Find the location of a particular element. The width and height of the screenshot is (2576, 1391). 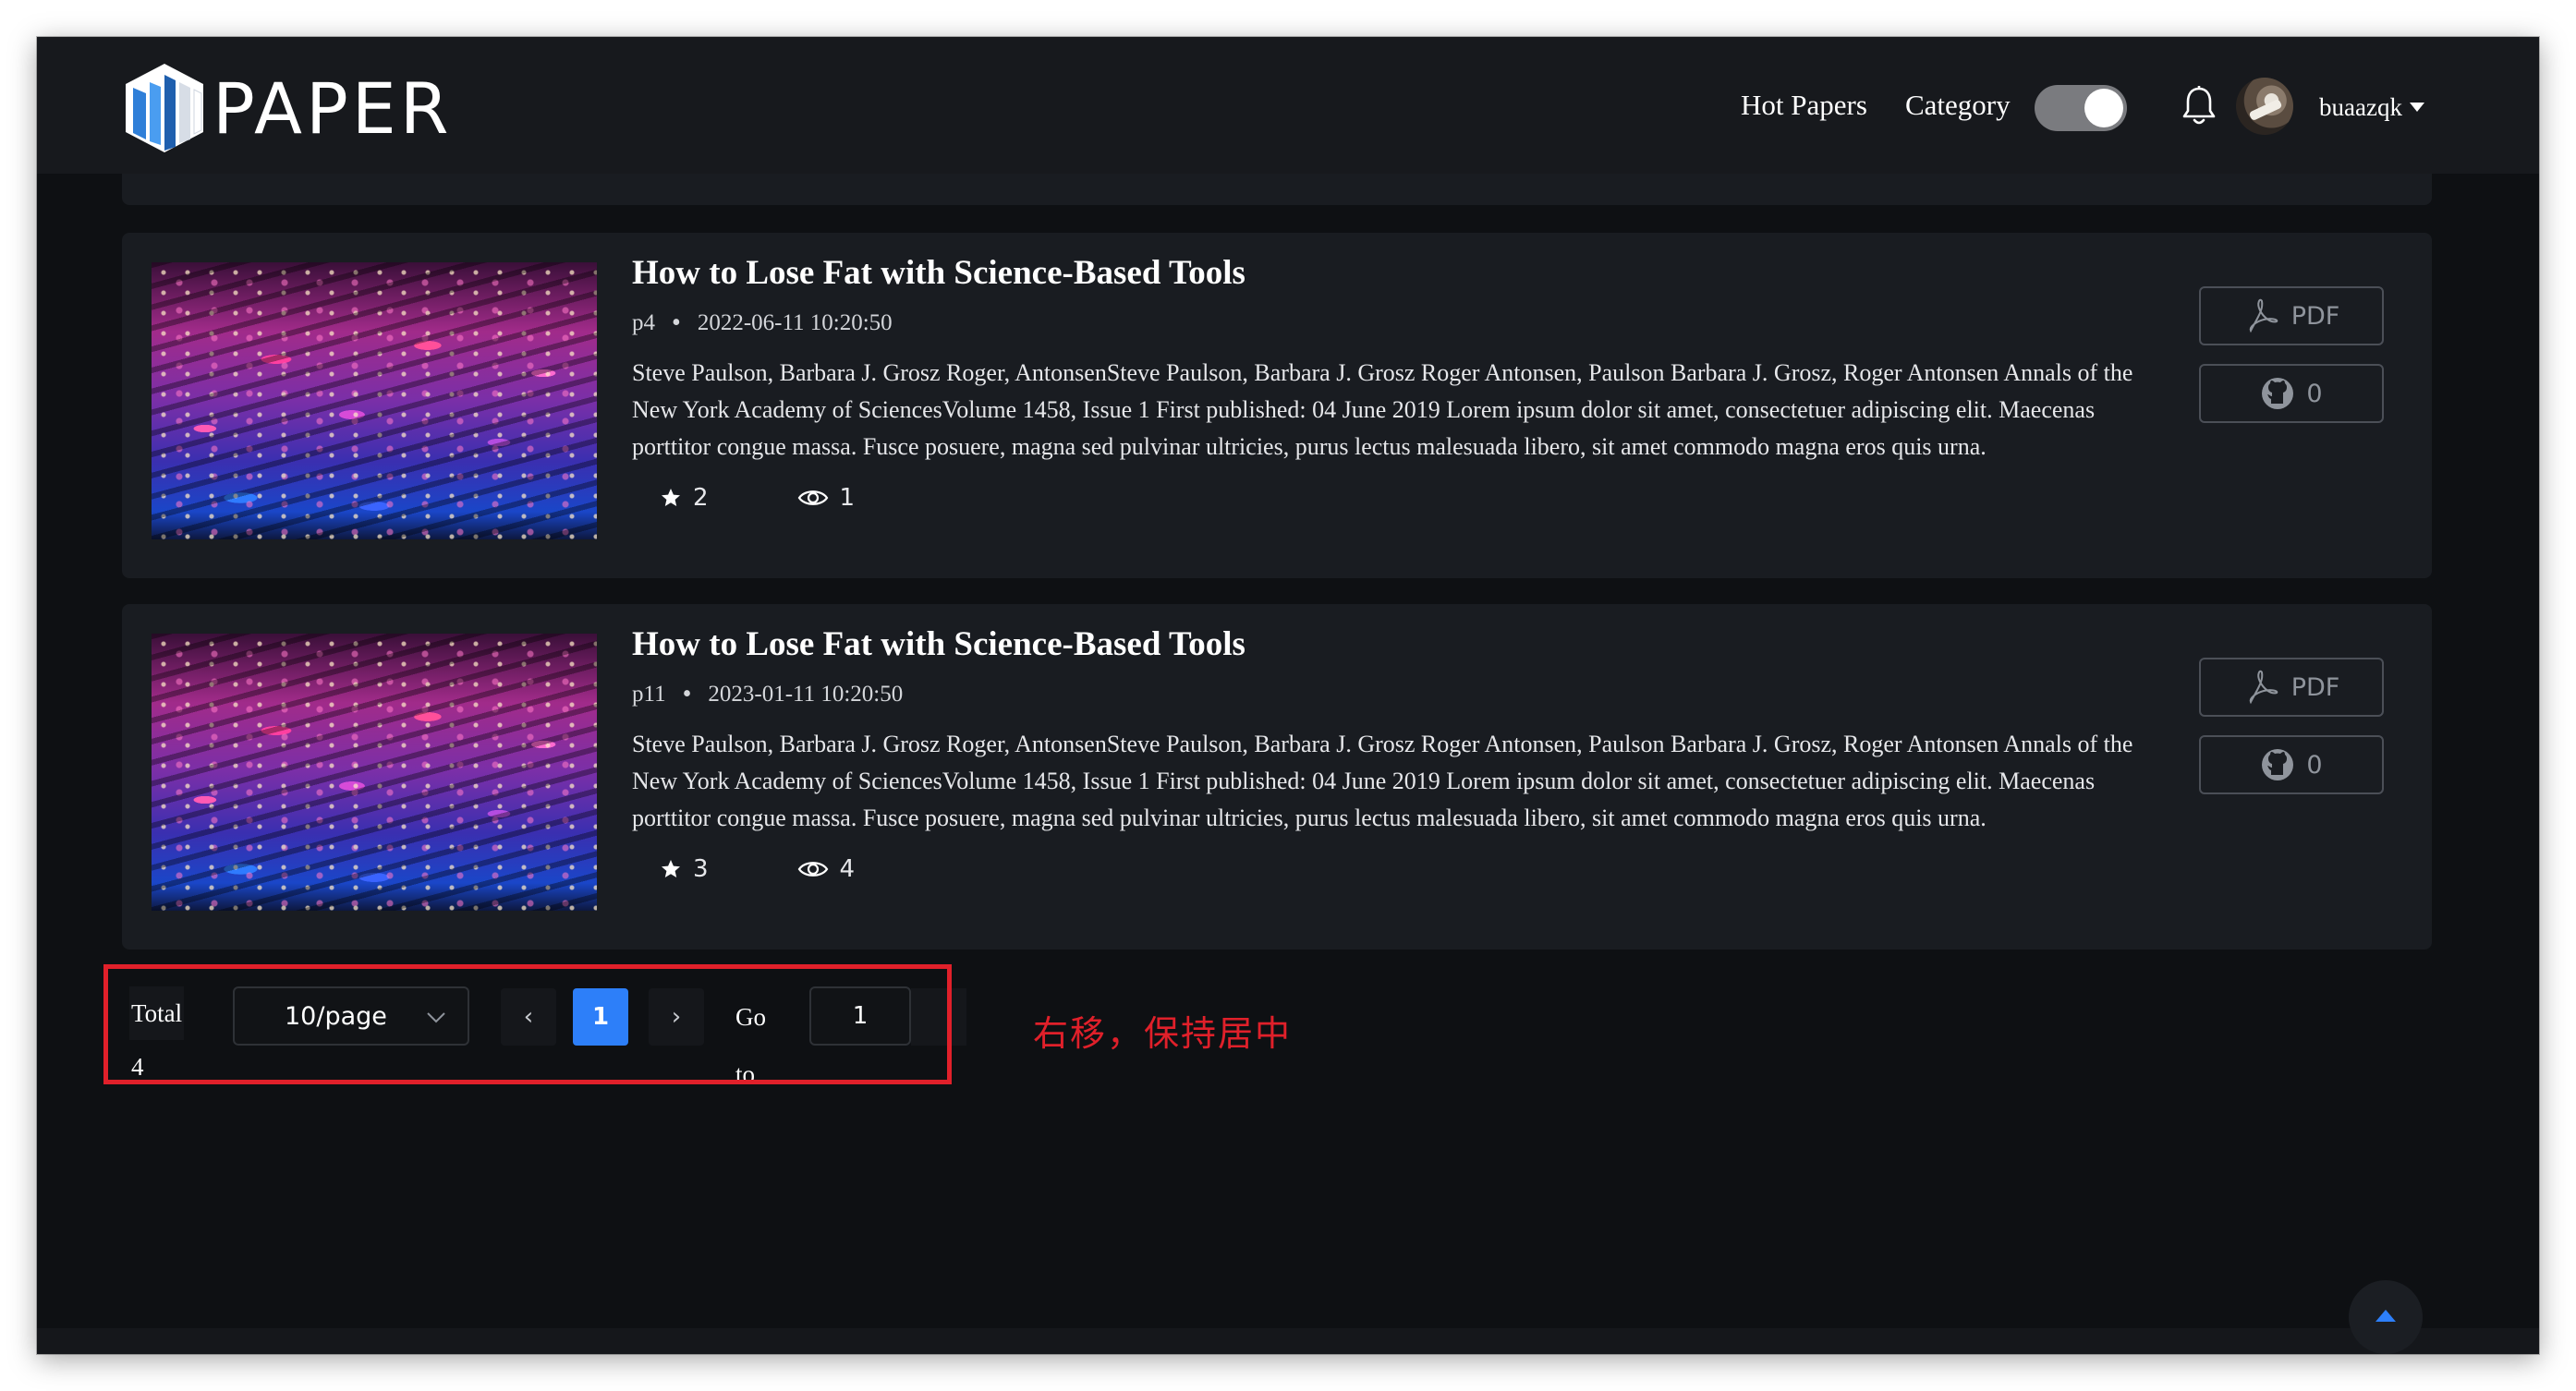

review-annotation: 右移，保持居中 is located at coordinates (1163, 1033).